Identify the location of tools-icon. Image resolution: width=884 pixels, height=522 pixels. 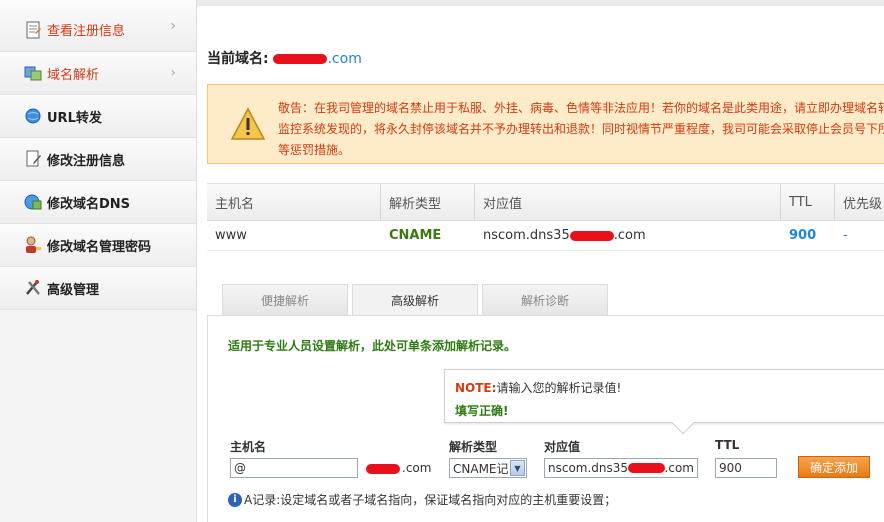
(33, 288).